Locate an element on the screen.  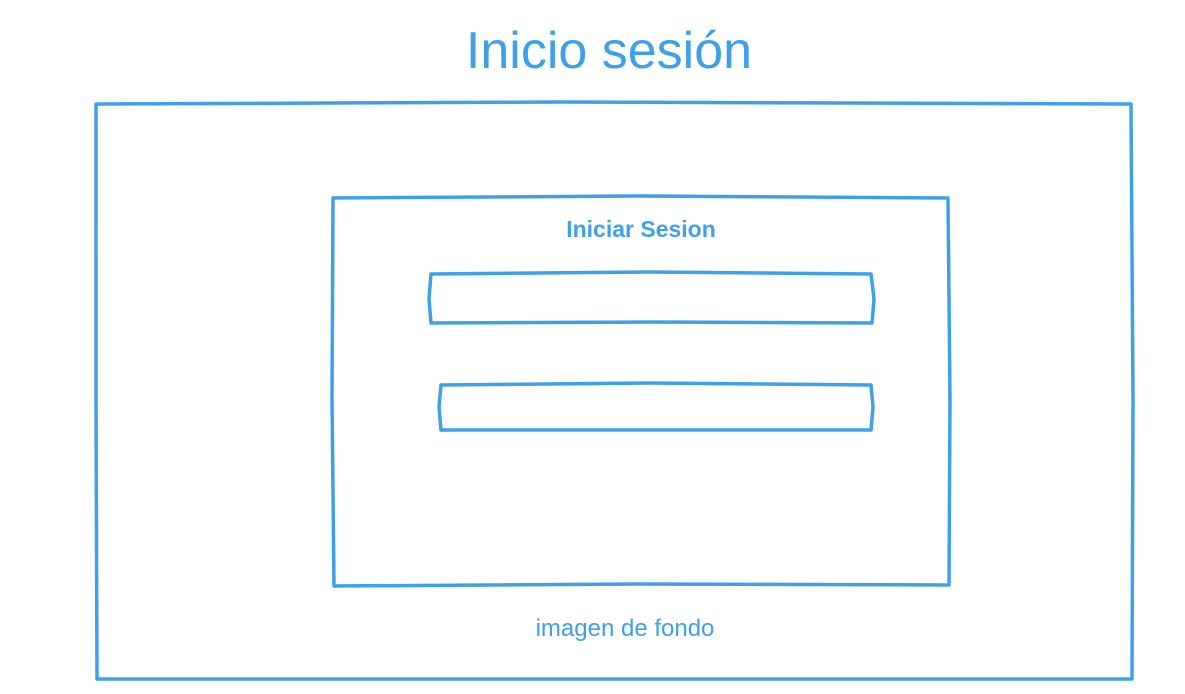
background-image-caption: imagen de fondo is located at coordinates (625, 628).